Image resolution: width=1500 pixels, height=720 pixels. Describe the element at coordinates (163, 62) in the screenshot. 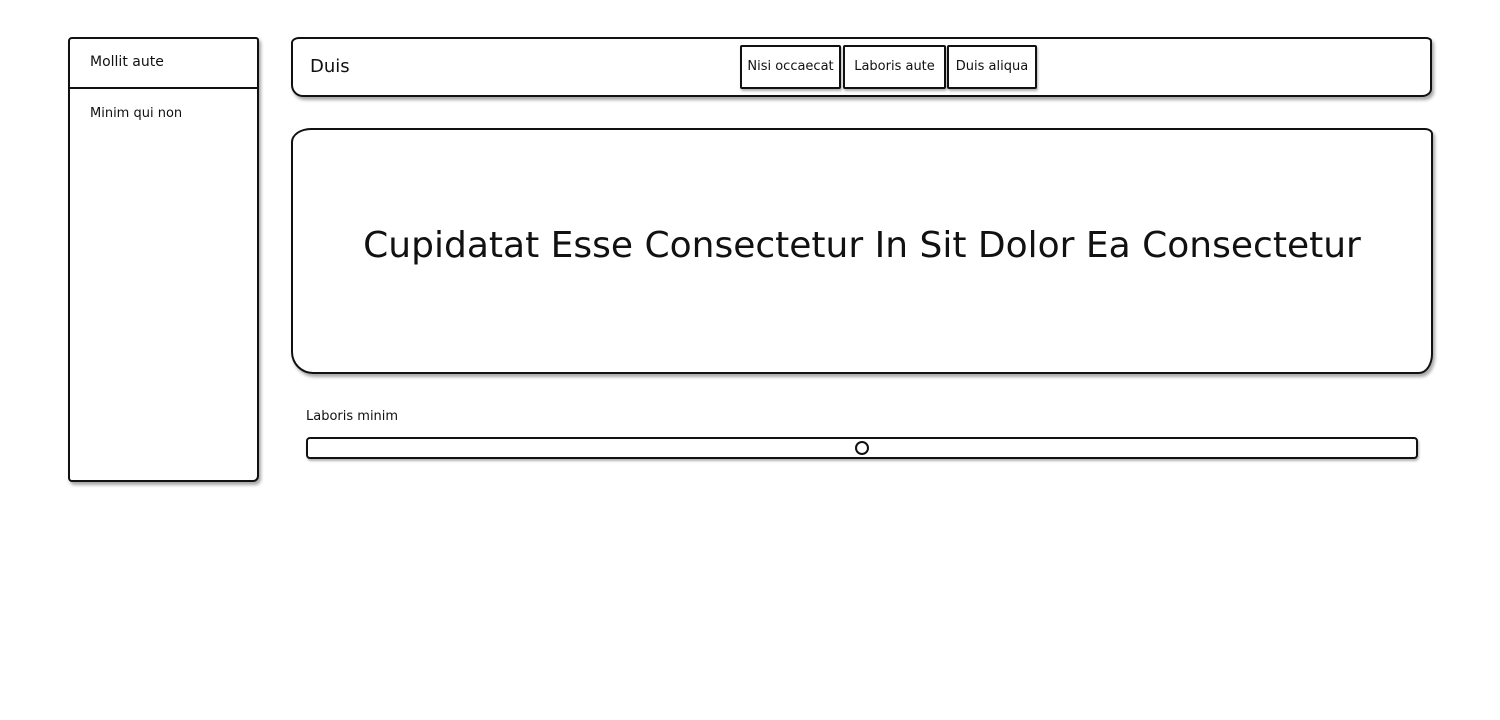

I see `sidebar-item-mollit-aute: Mollit aute` at that location.